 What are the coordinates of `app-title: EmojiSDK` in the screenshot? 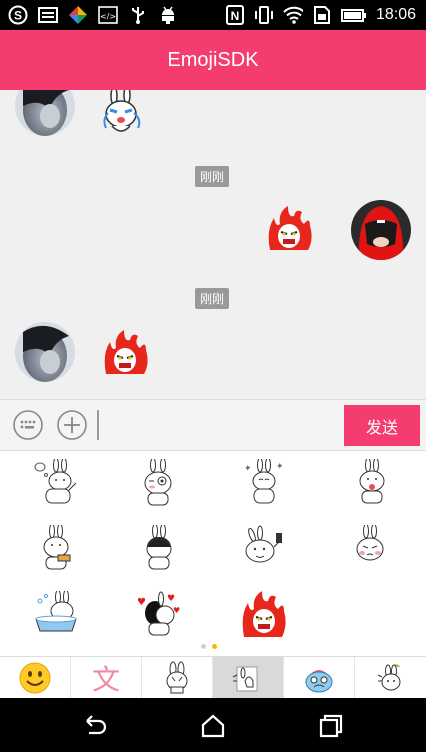 It's located at (213, 60).